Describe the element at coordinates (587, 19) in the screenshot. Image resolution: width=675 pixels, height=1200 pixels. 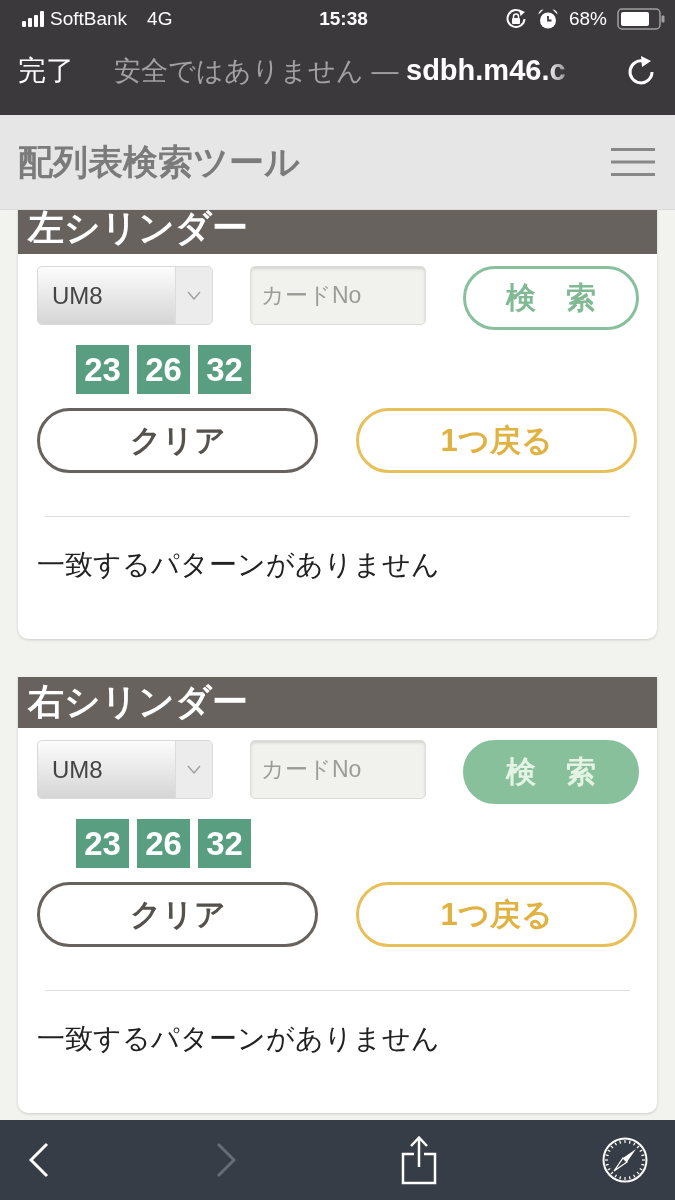
I see `battery-percent: 68%` at that location.